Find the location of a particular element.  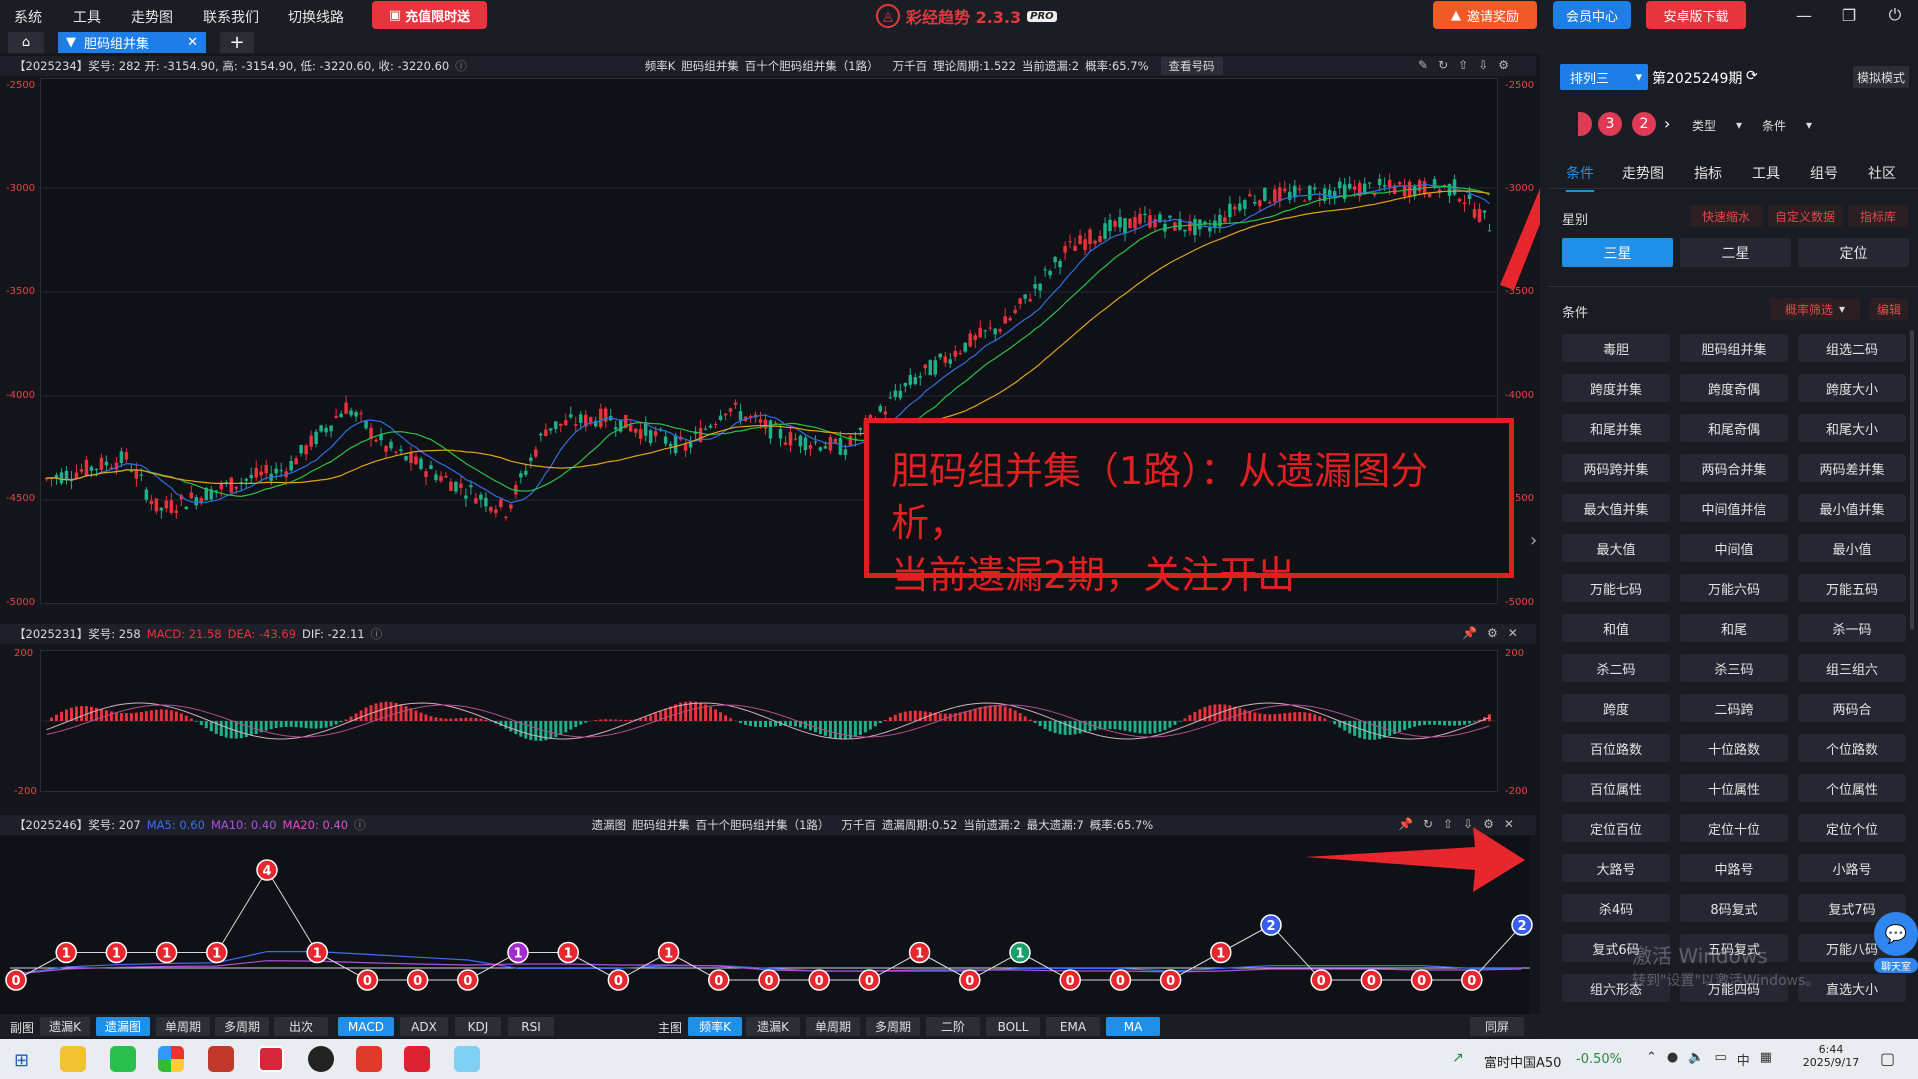

condition-button: 二码跨 is located at coordinates (1734, 708).